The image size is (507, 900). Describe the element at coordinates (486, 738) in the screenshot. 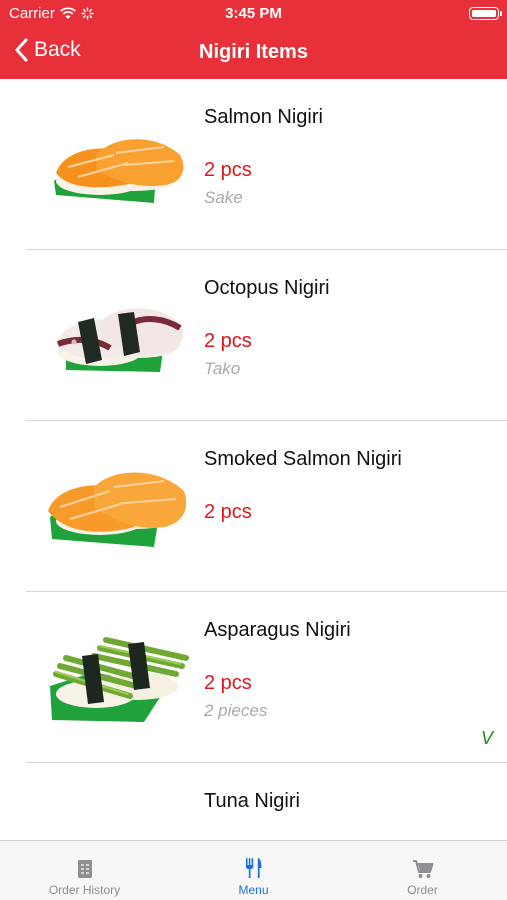

I see `vegetarian-badge: V` at that location.